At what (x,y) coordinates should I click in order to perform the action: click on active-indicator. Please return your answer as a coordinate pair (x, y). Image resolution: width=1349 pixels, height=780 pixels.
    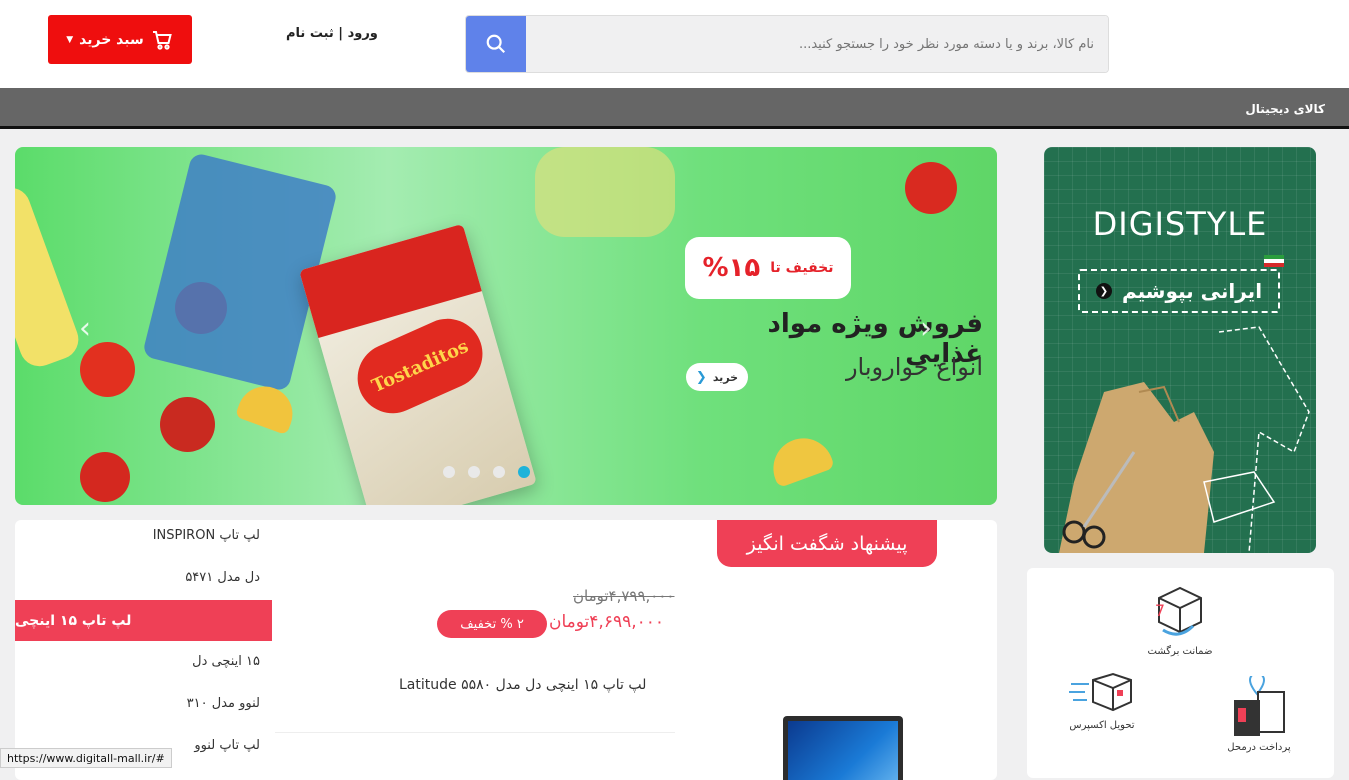
    Looking at the image, I should click on (268, 620).